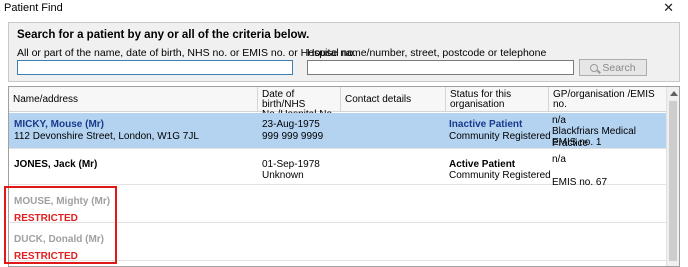  What do you see at coordinates (33, 8) in the screenshot?
I see `window-title: Patient Find` at bounding box center [33, 8].